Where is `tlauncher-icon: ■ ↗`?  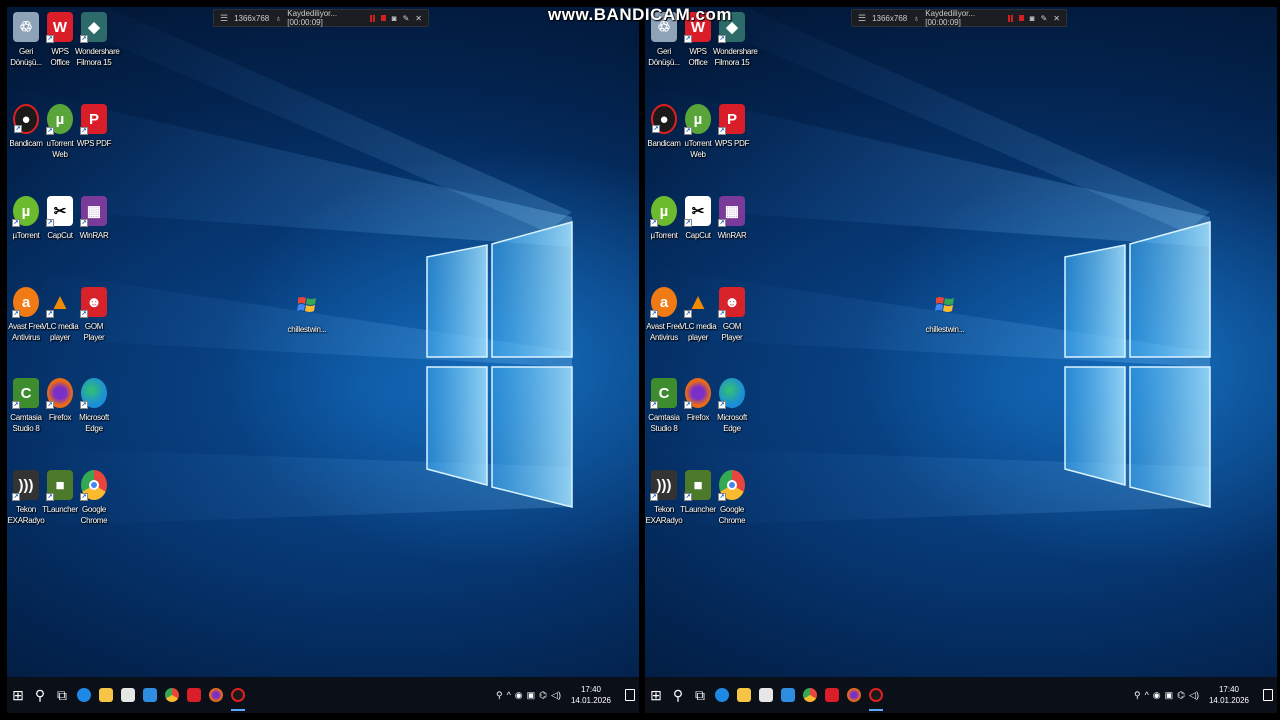 tlauncher-icon: ■ ↗ is located at coordinates (59, 485).